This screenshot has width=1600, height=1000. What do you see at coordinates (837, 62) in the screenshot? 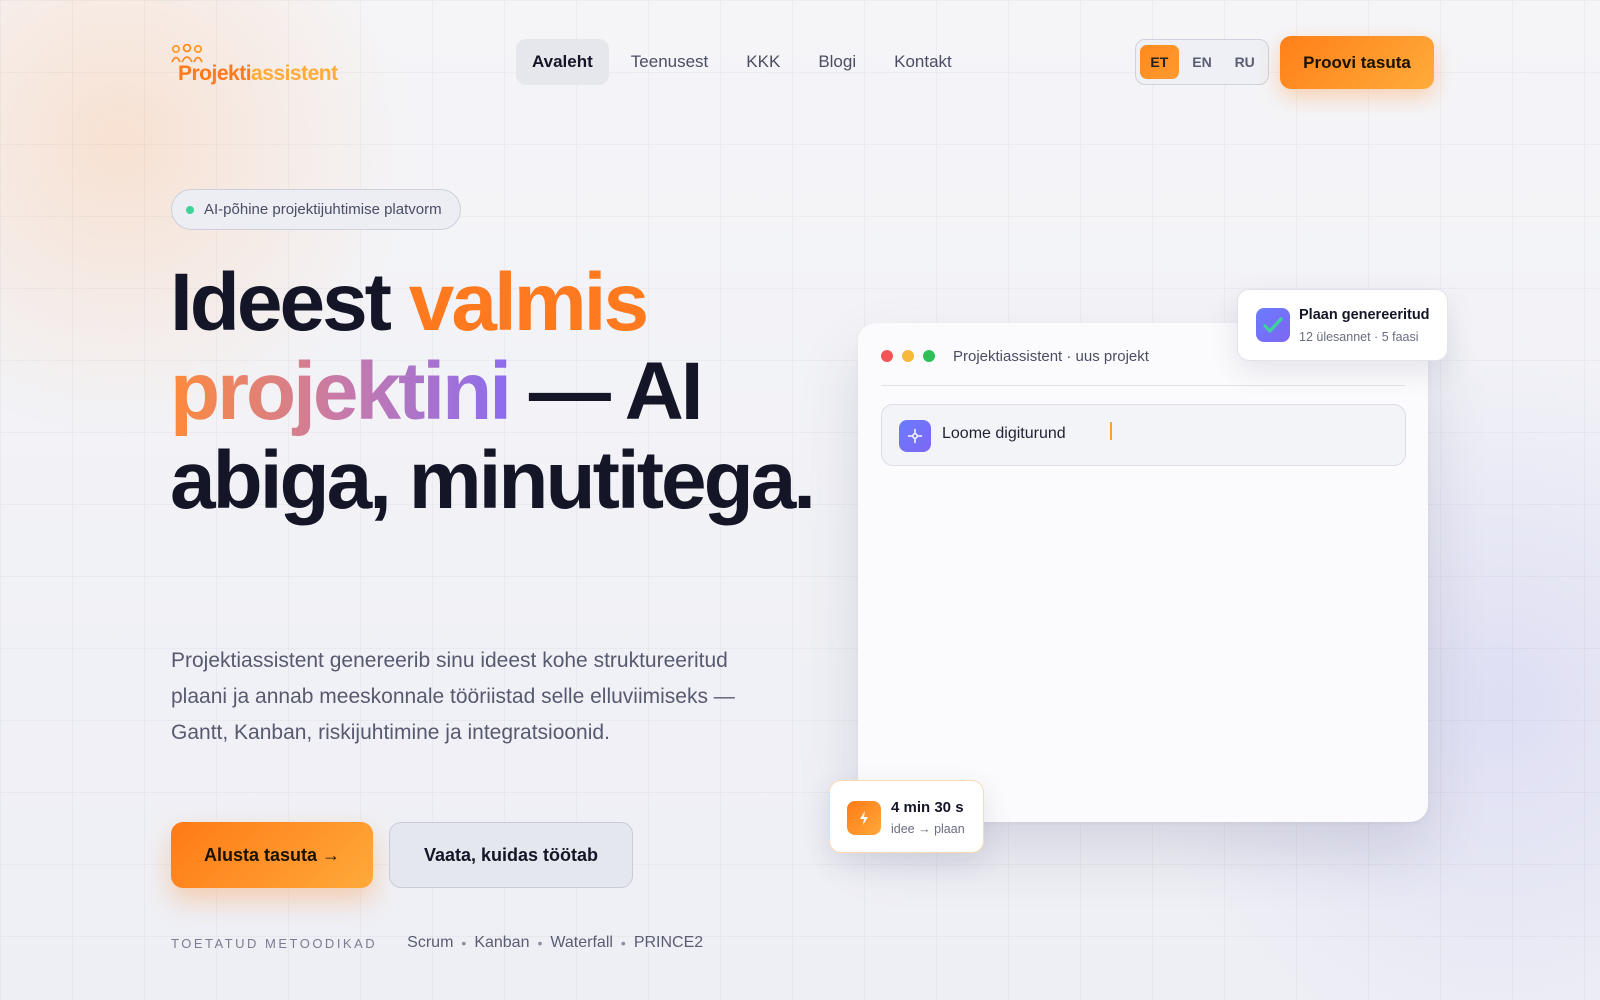
I see `nav-item-blogi: Blogi` at bounding box center [837, 62].